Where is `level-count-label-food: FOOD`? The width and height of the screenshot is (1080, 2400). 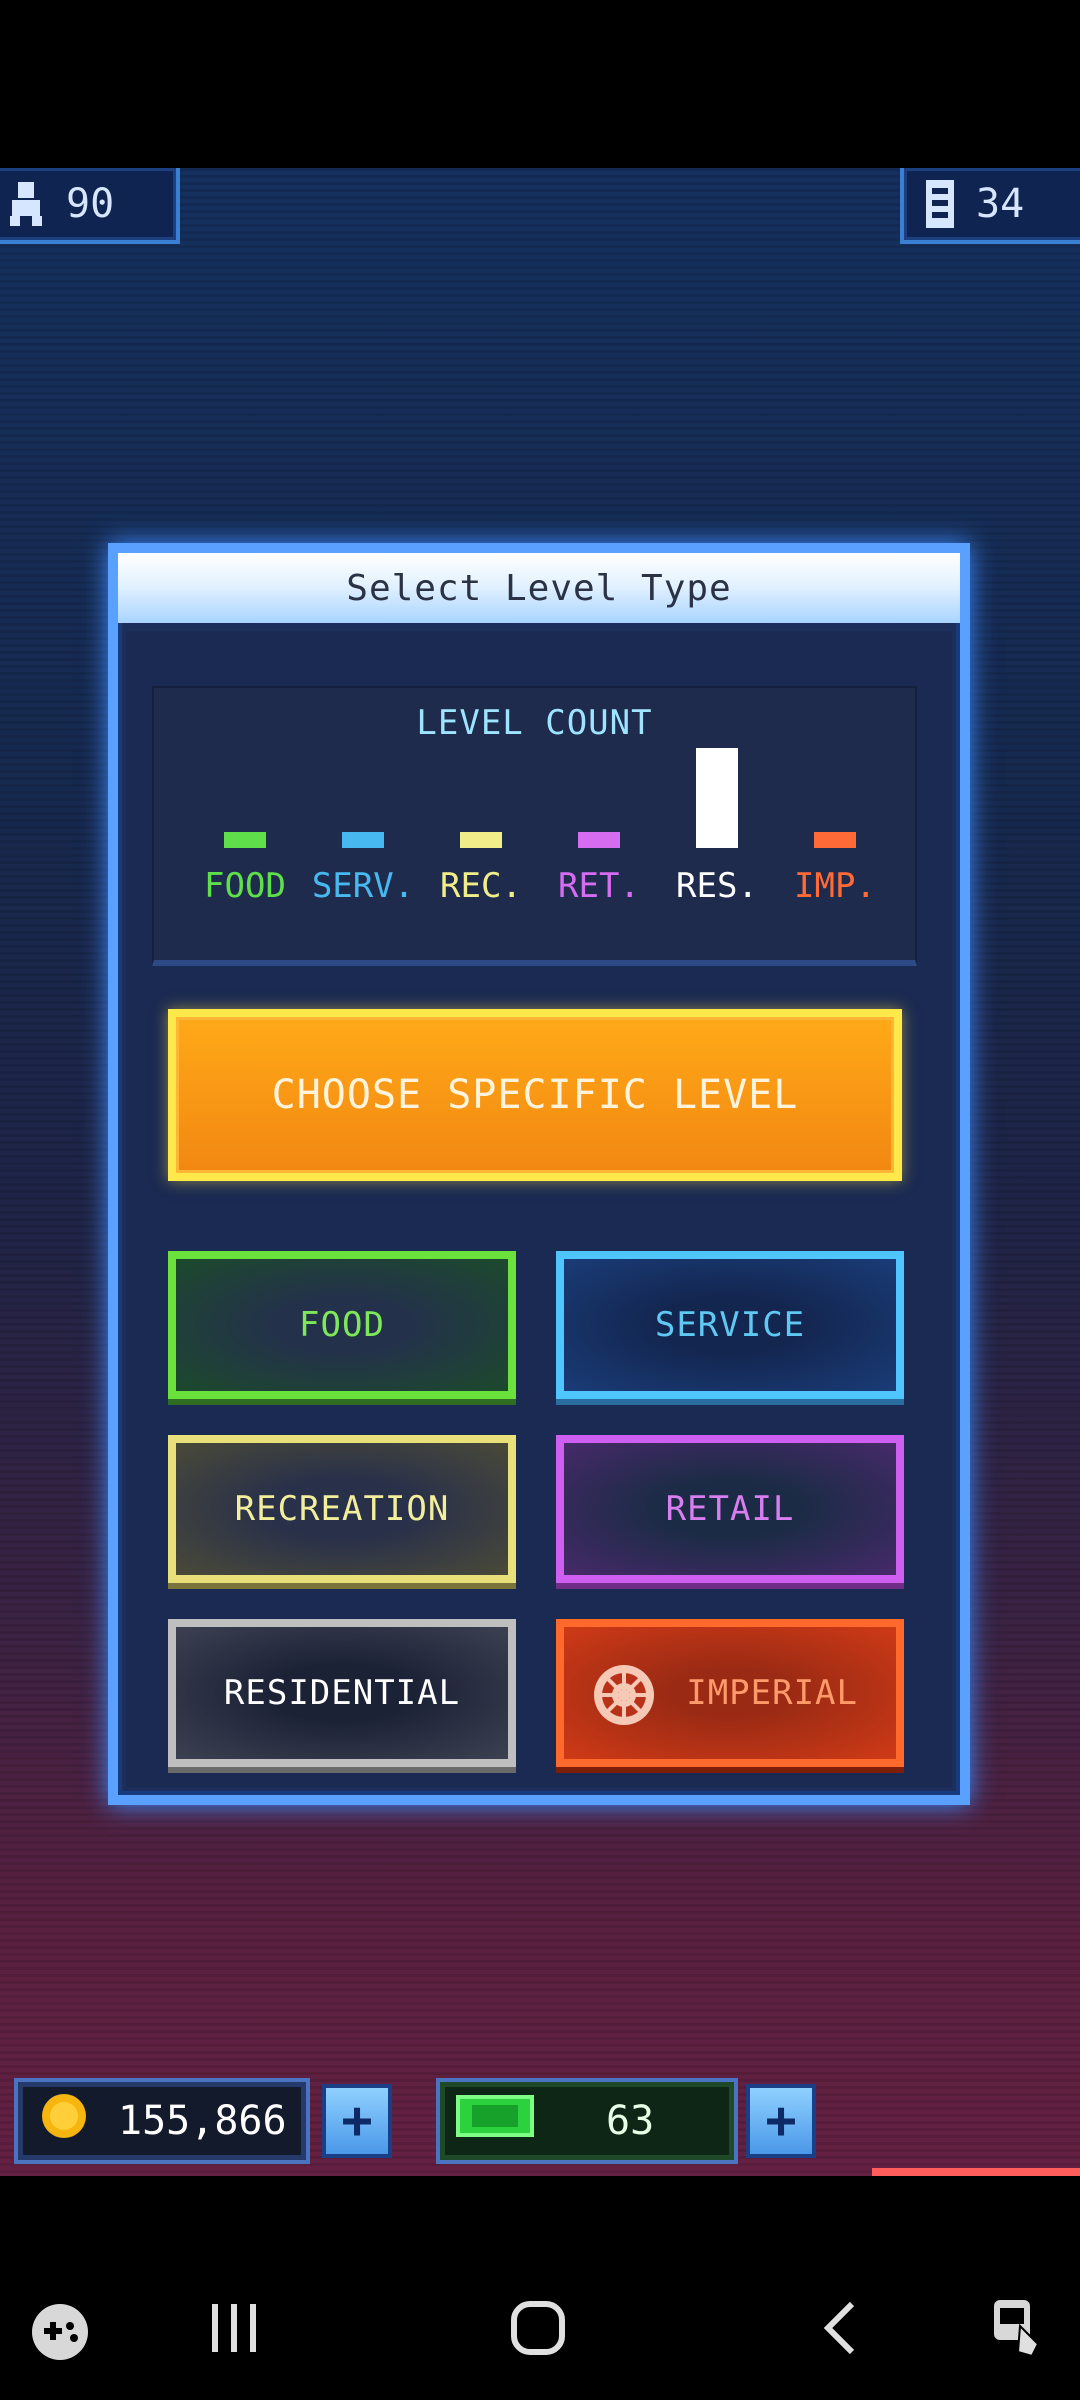
level-count-label-food: FOOD is located at coordinates (245, 886).